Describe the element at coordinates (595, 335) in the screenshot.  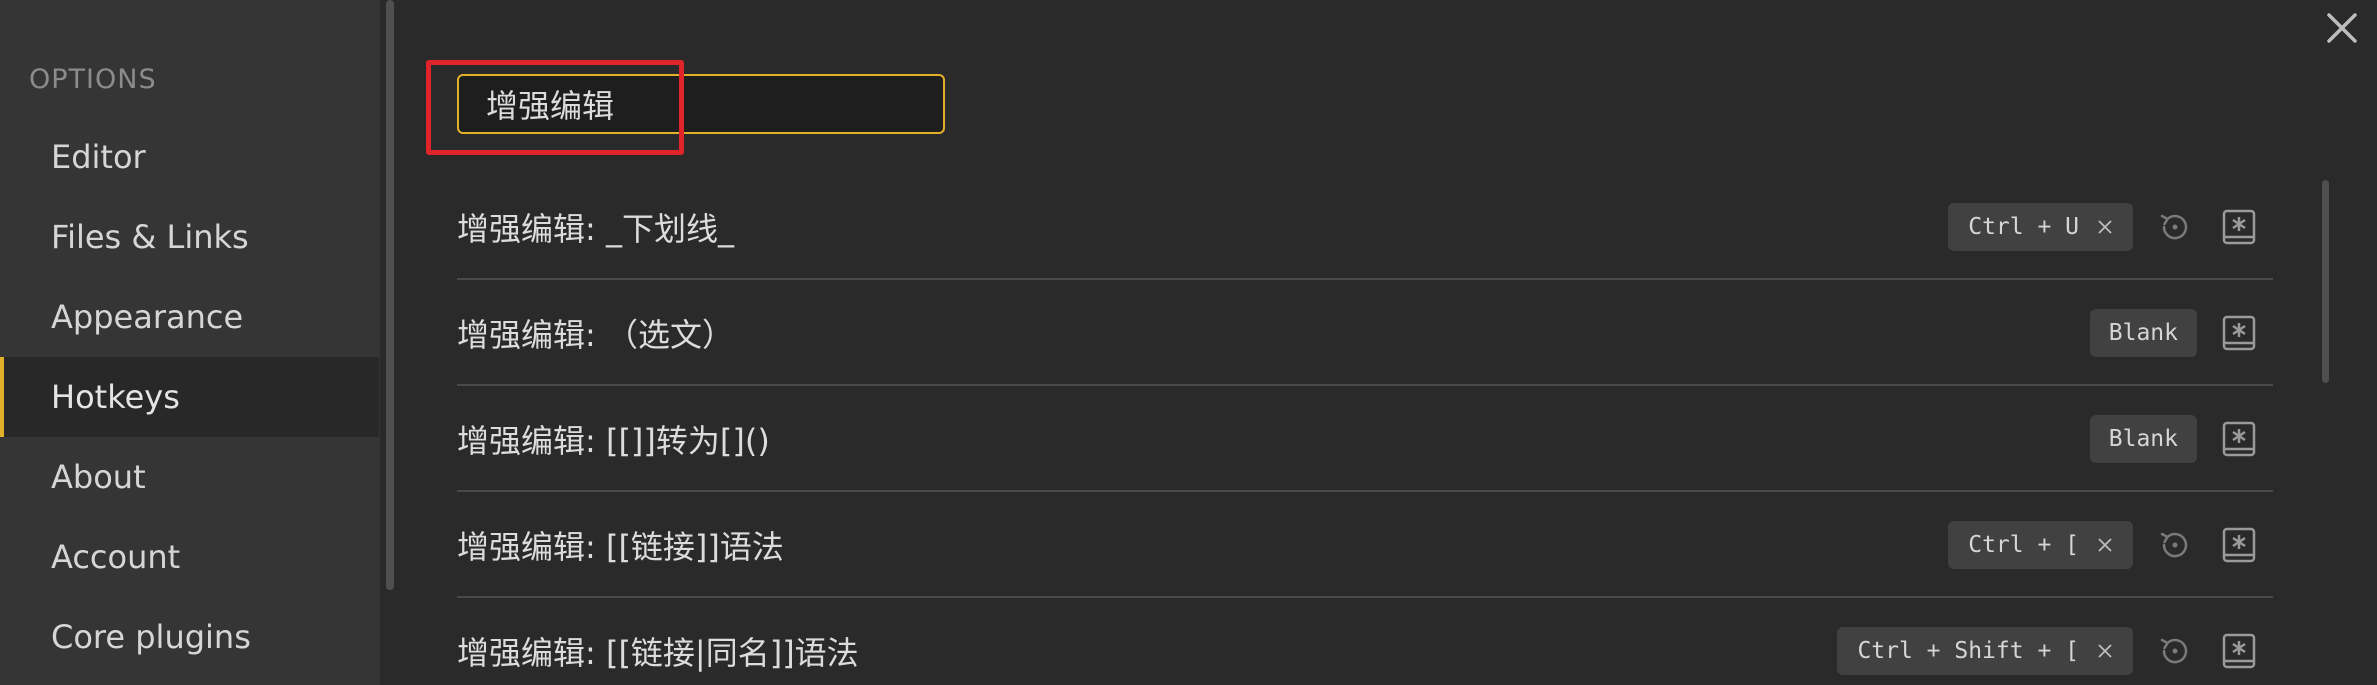
I see `hotkey-command-name: 增强编辑: （选文）` at that location.